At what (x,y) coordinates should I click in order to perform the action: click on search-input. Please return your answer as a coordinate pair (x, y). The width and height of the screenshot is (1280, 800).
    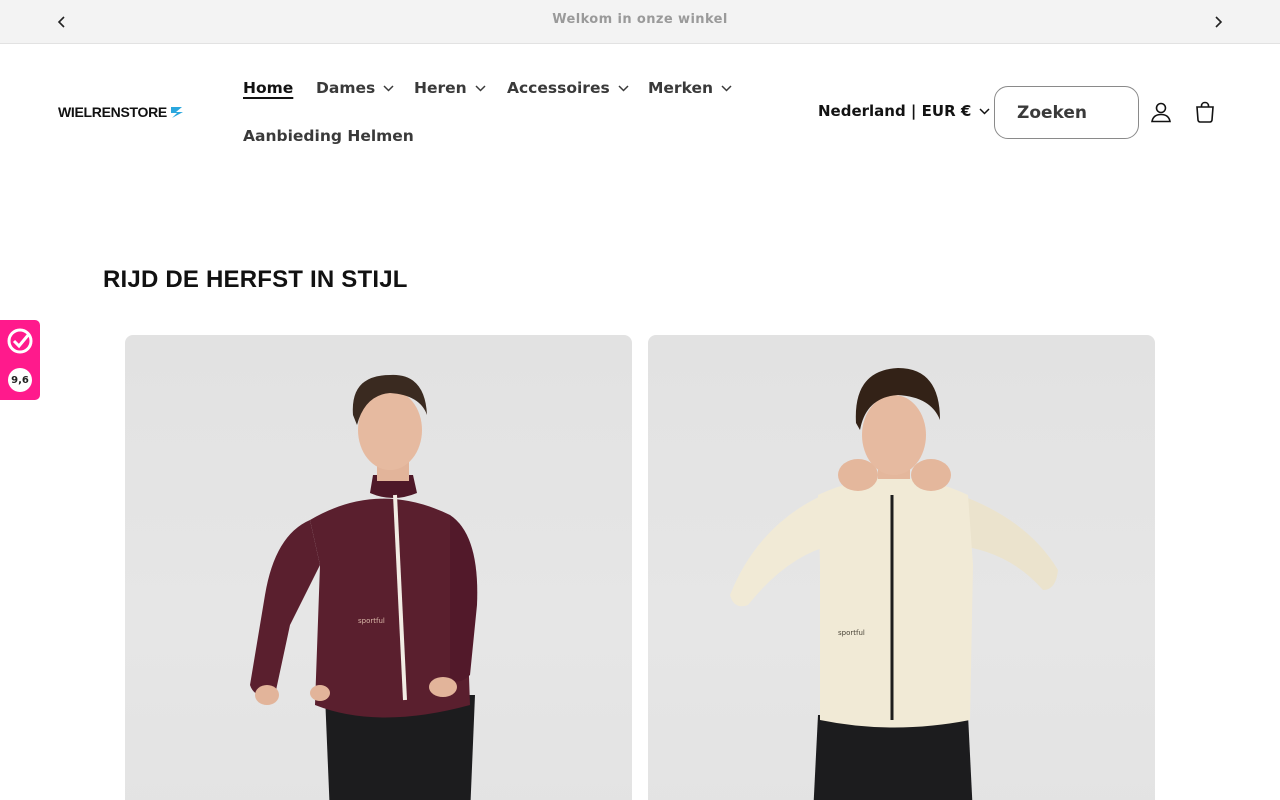
    Looking at the image, I should click on (1072, 113).